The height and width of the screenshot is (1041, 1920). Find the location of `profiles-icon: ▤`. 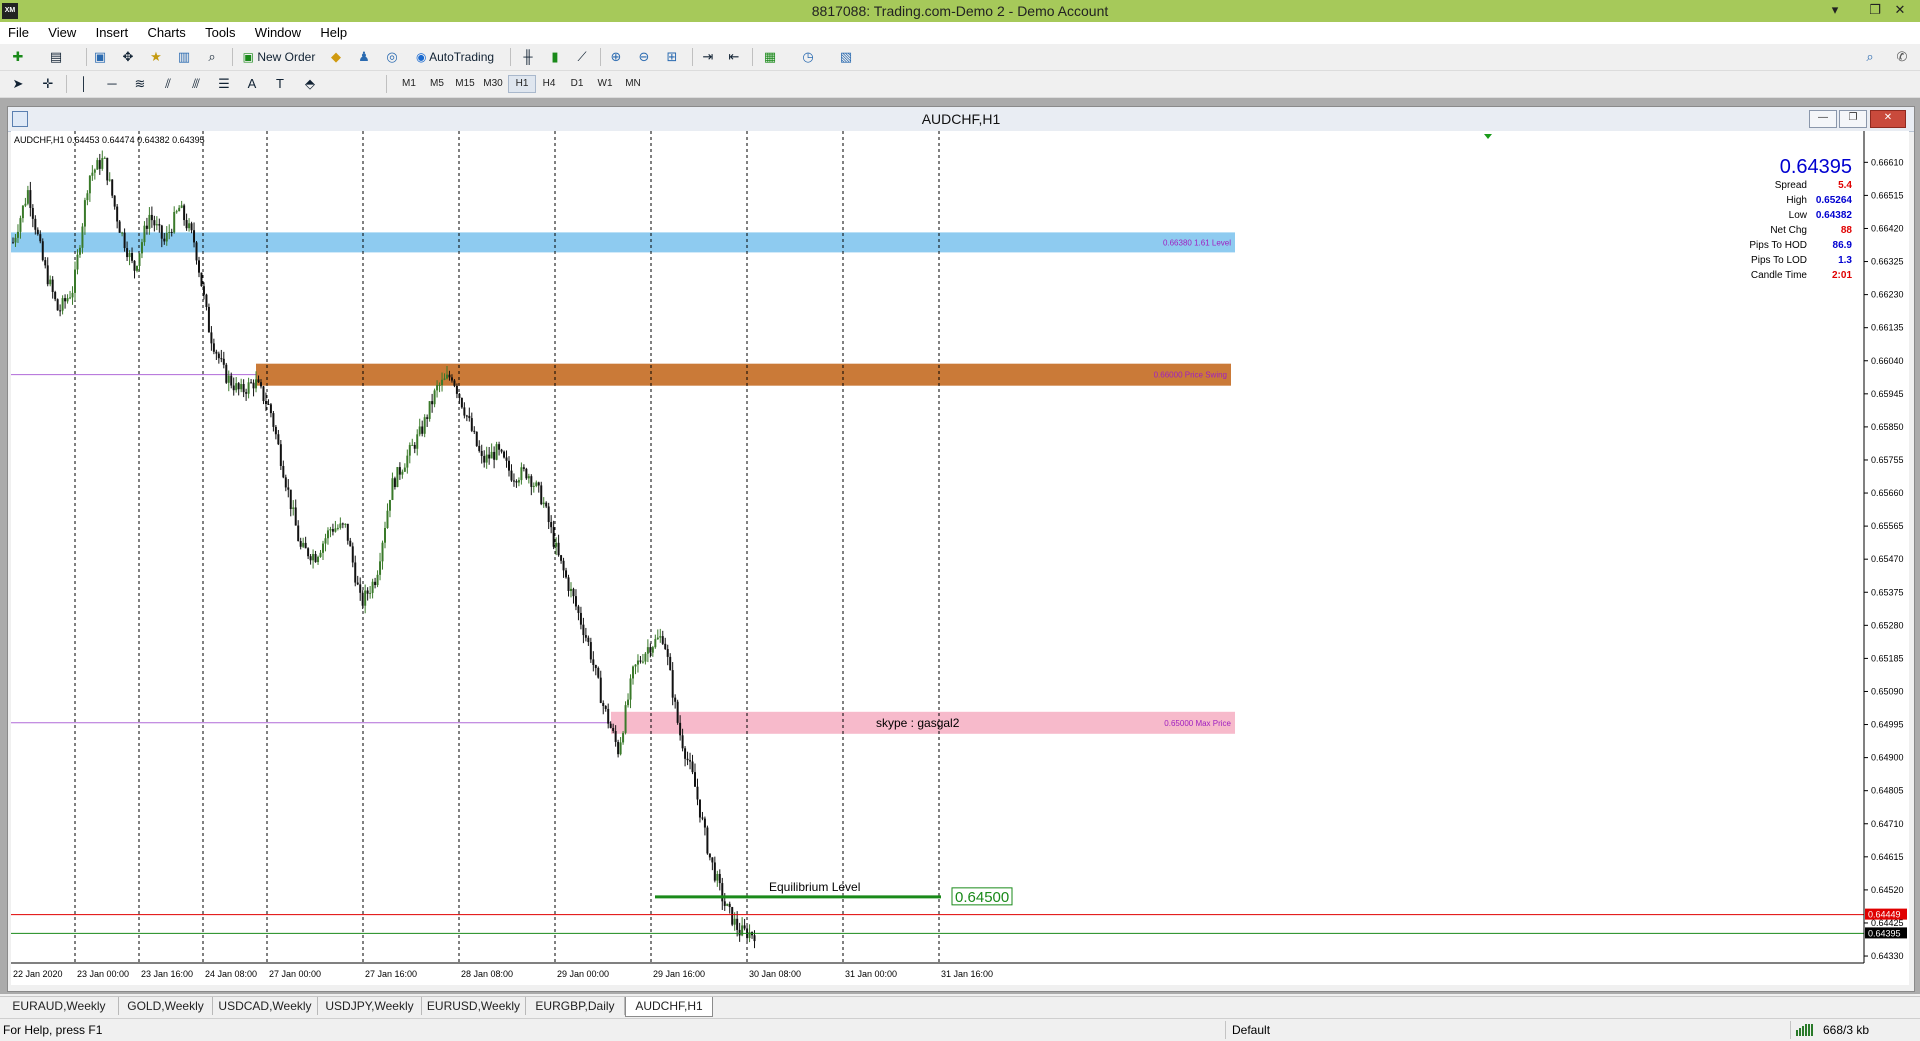

profiles-icon: ▤ is located at coordinates (56, 57).